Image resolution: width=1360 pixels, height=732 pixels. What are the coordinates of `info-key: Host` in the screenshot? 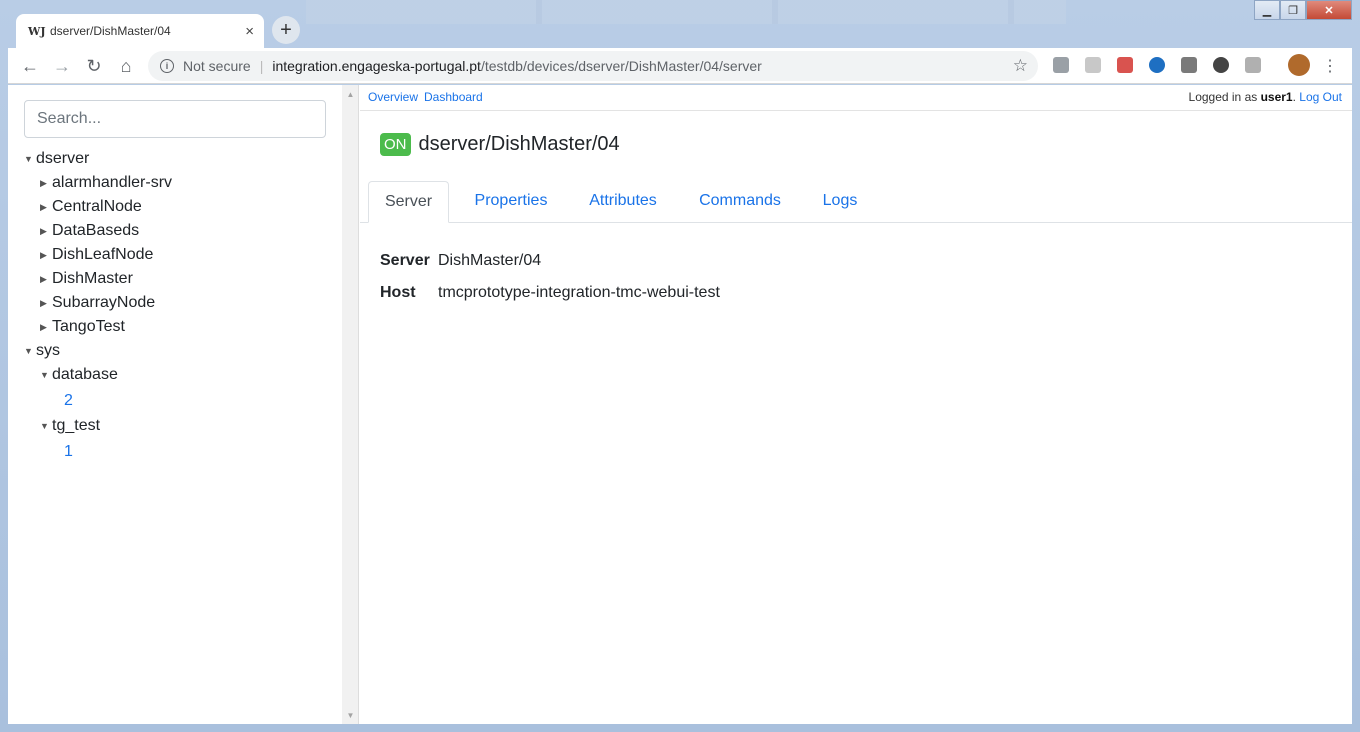 It's located at (398, 292).